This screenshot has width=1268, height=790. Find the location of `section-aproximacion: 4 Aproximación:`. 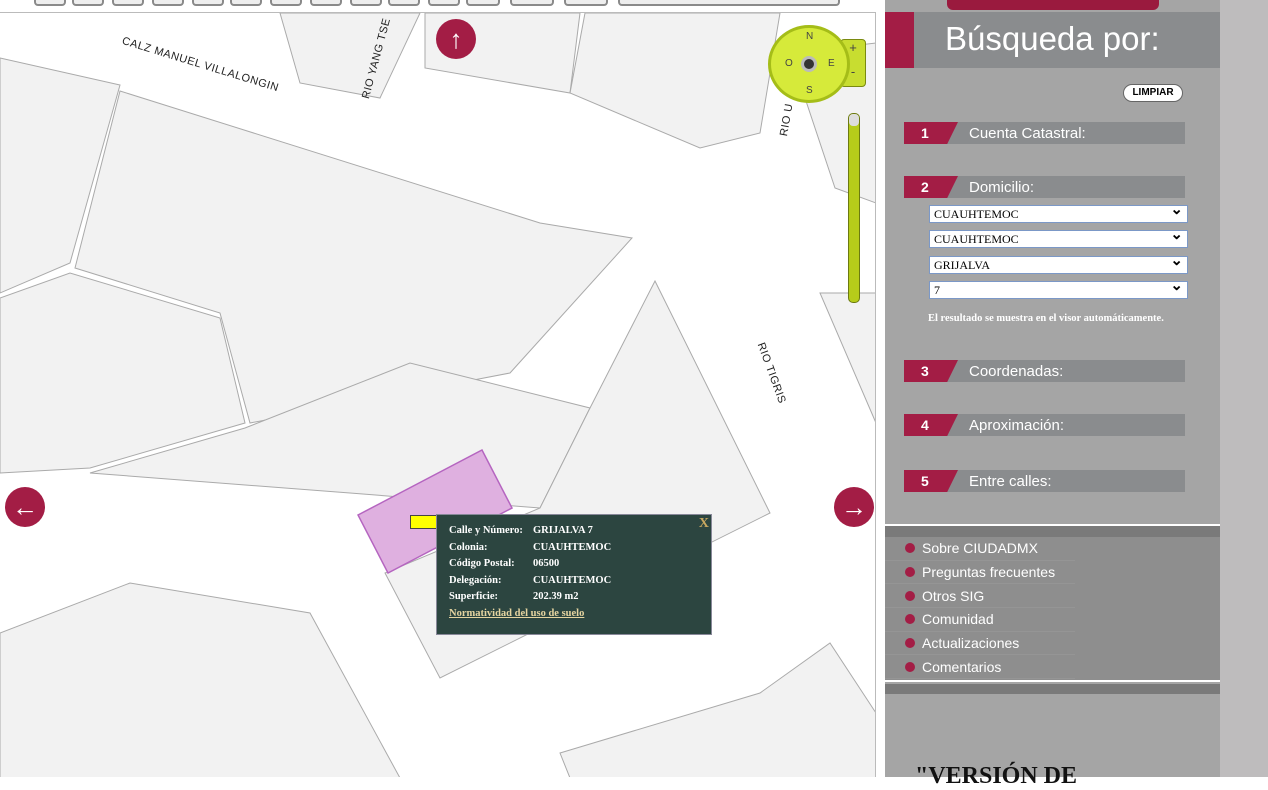

section-aproximacion: 4 Aproximación: is located at coordinates (1044, 425).